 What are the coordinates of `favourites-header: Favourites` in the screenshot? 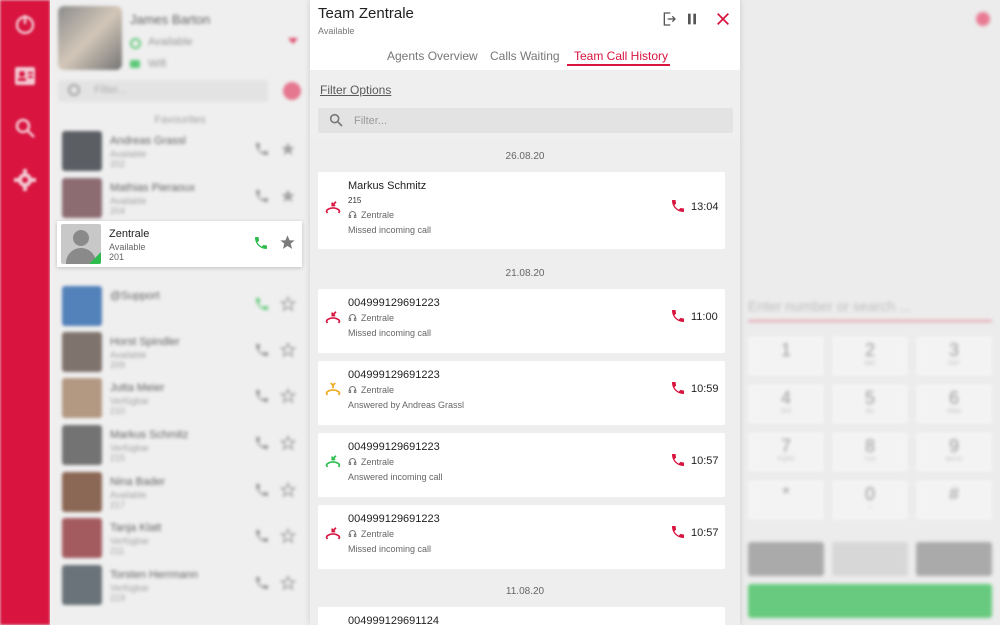 It's located at (180, 120).